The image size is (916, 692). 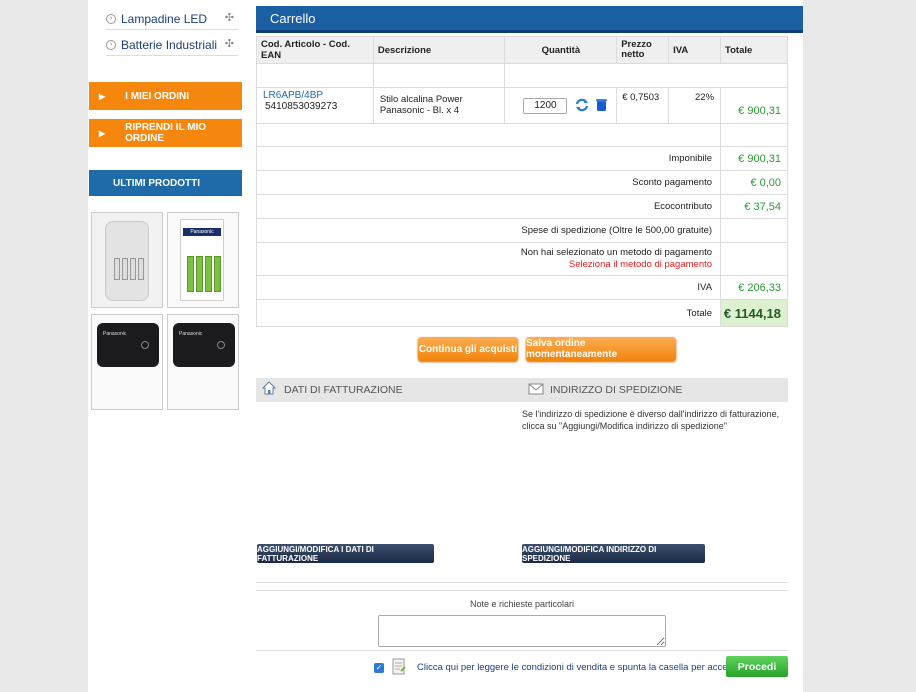 What do you see at coordinates (754, 182) in the screenshot?
I see `payment-discount-value: € 0,00` at bounding box center [754, 182].